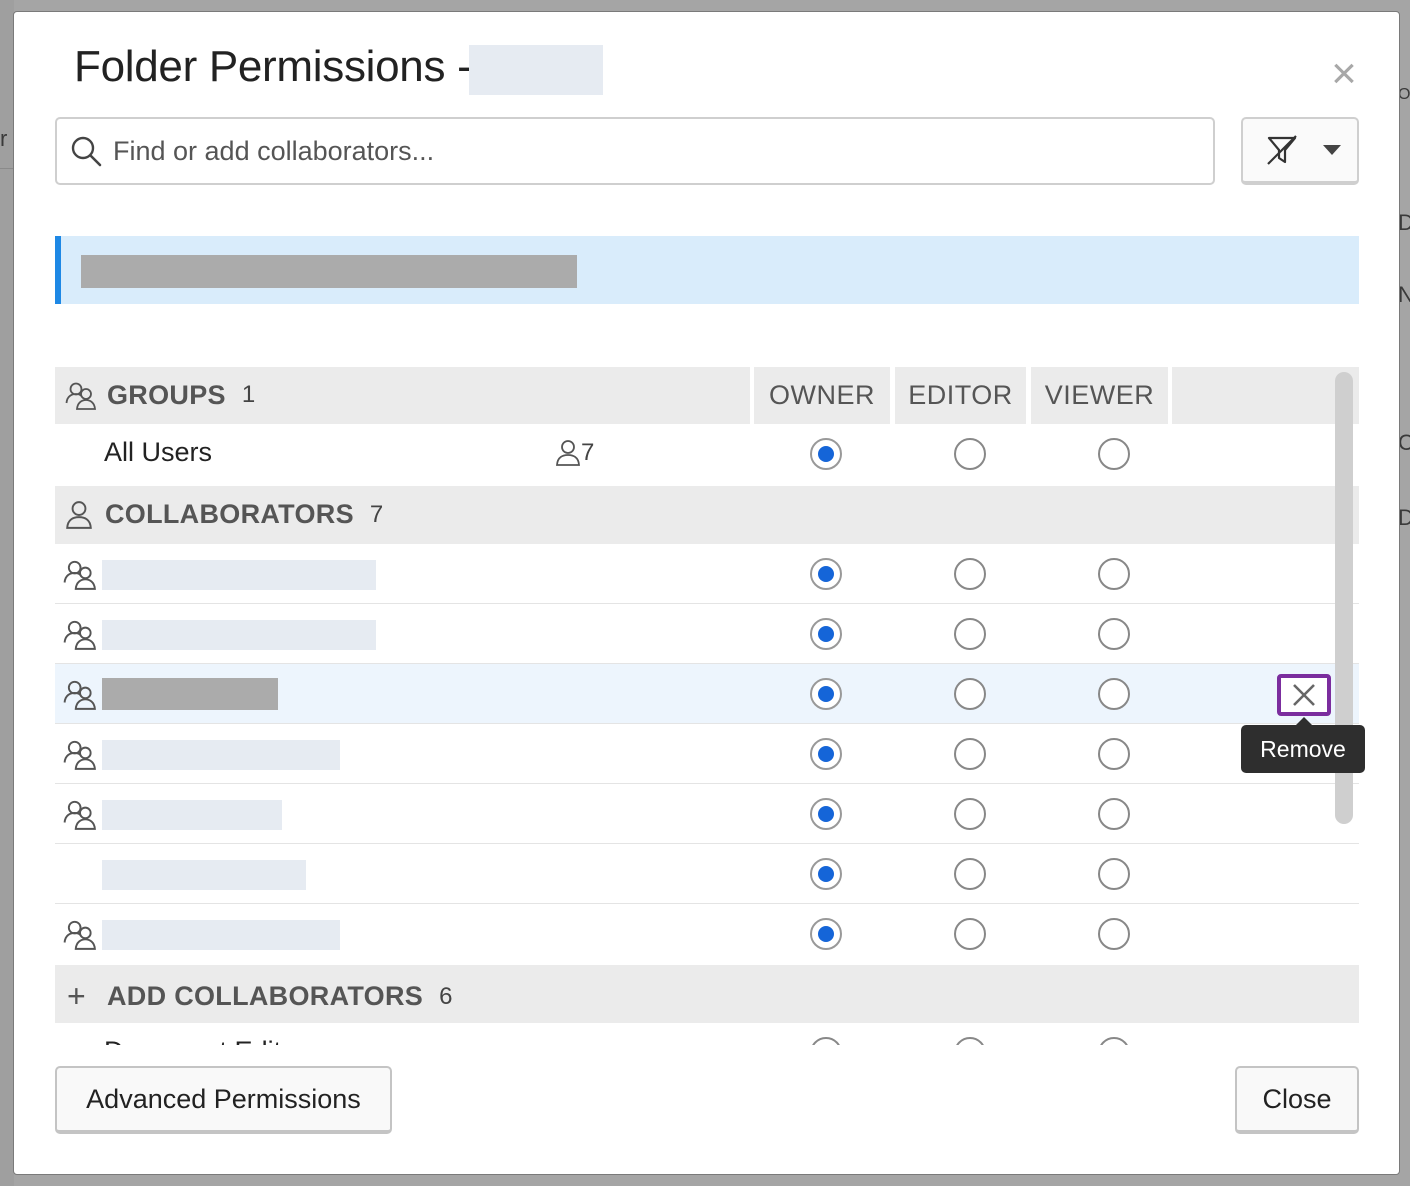 The image size is (1410, 1186). I want to click on column-header-viewer: VIEWER, so click(1099, 395).